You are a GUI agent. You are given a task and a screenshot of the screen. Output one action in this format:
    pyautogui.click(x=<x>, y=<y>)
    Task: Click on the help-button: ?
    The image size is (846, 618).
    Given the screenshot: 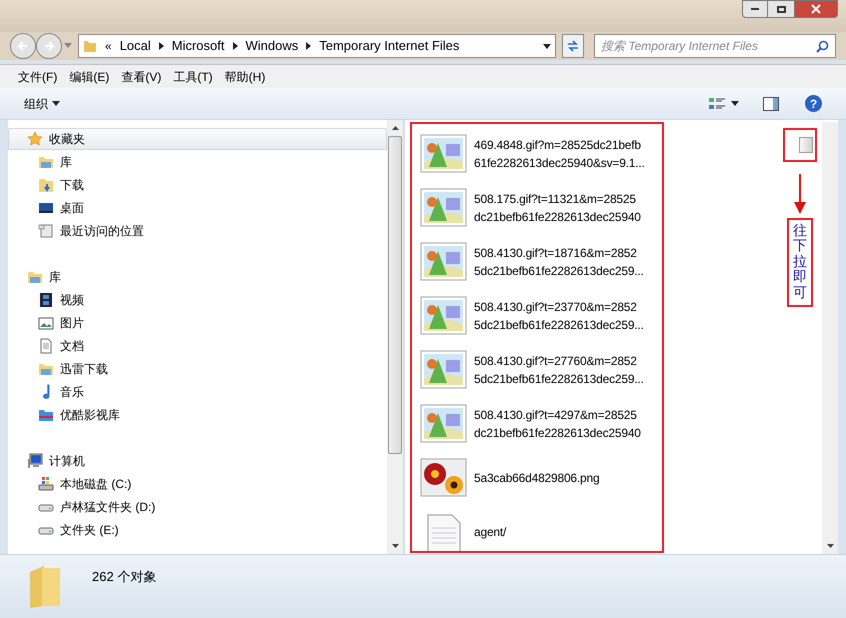 What is the action you would take?
    pyautogui.click(x=813, y=103)
    